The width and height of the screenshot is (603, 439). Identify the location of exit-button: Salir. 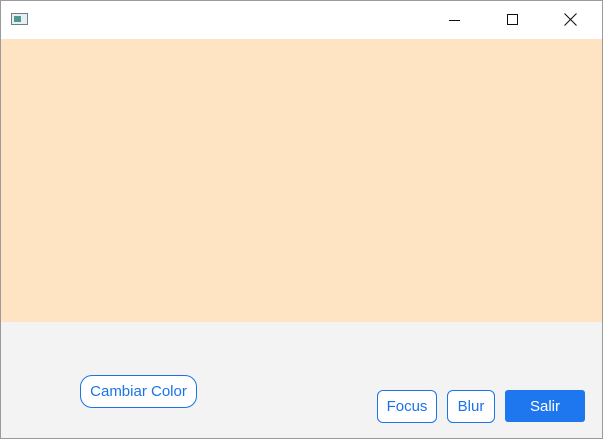
(545, 406).